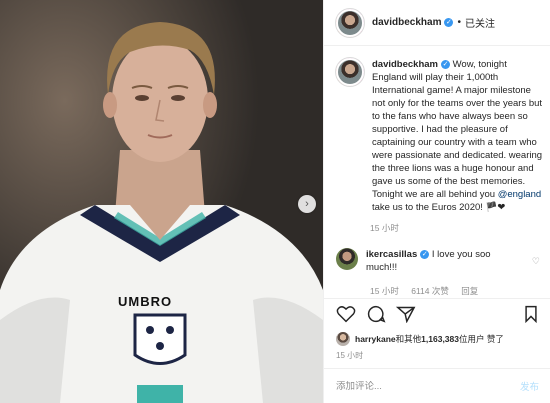 The image size is (550, 403). Describe the element at coordinates (469, 291) in the screenshot. I see `comment-reply-button: 回复` at that location.